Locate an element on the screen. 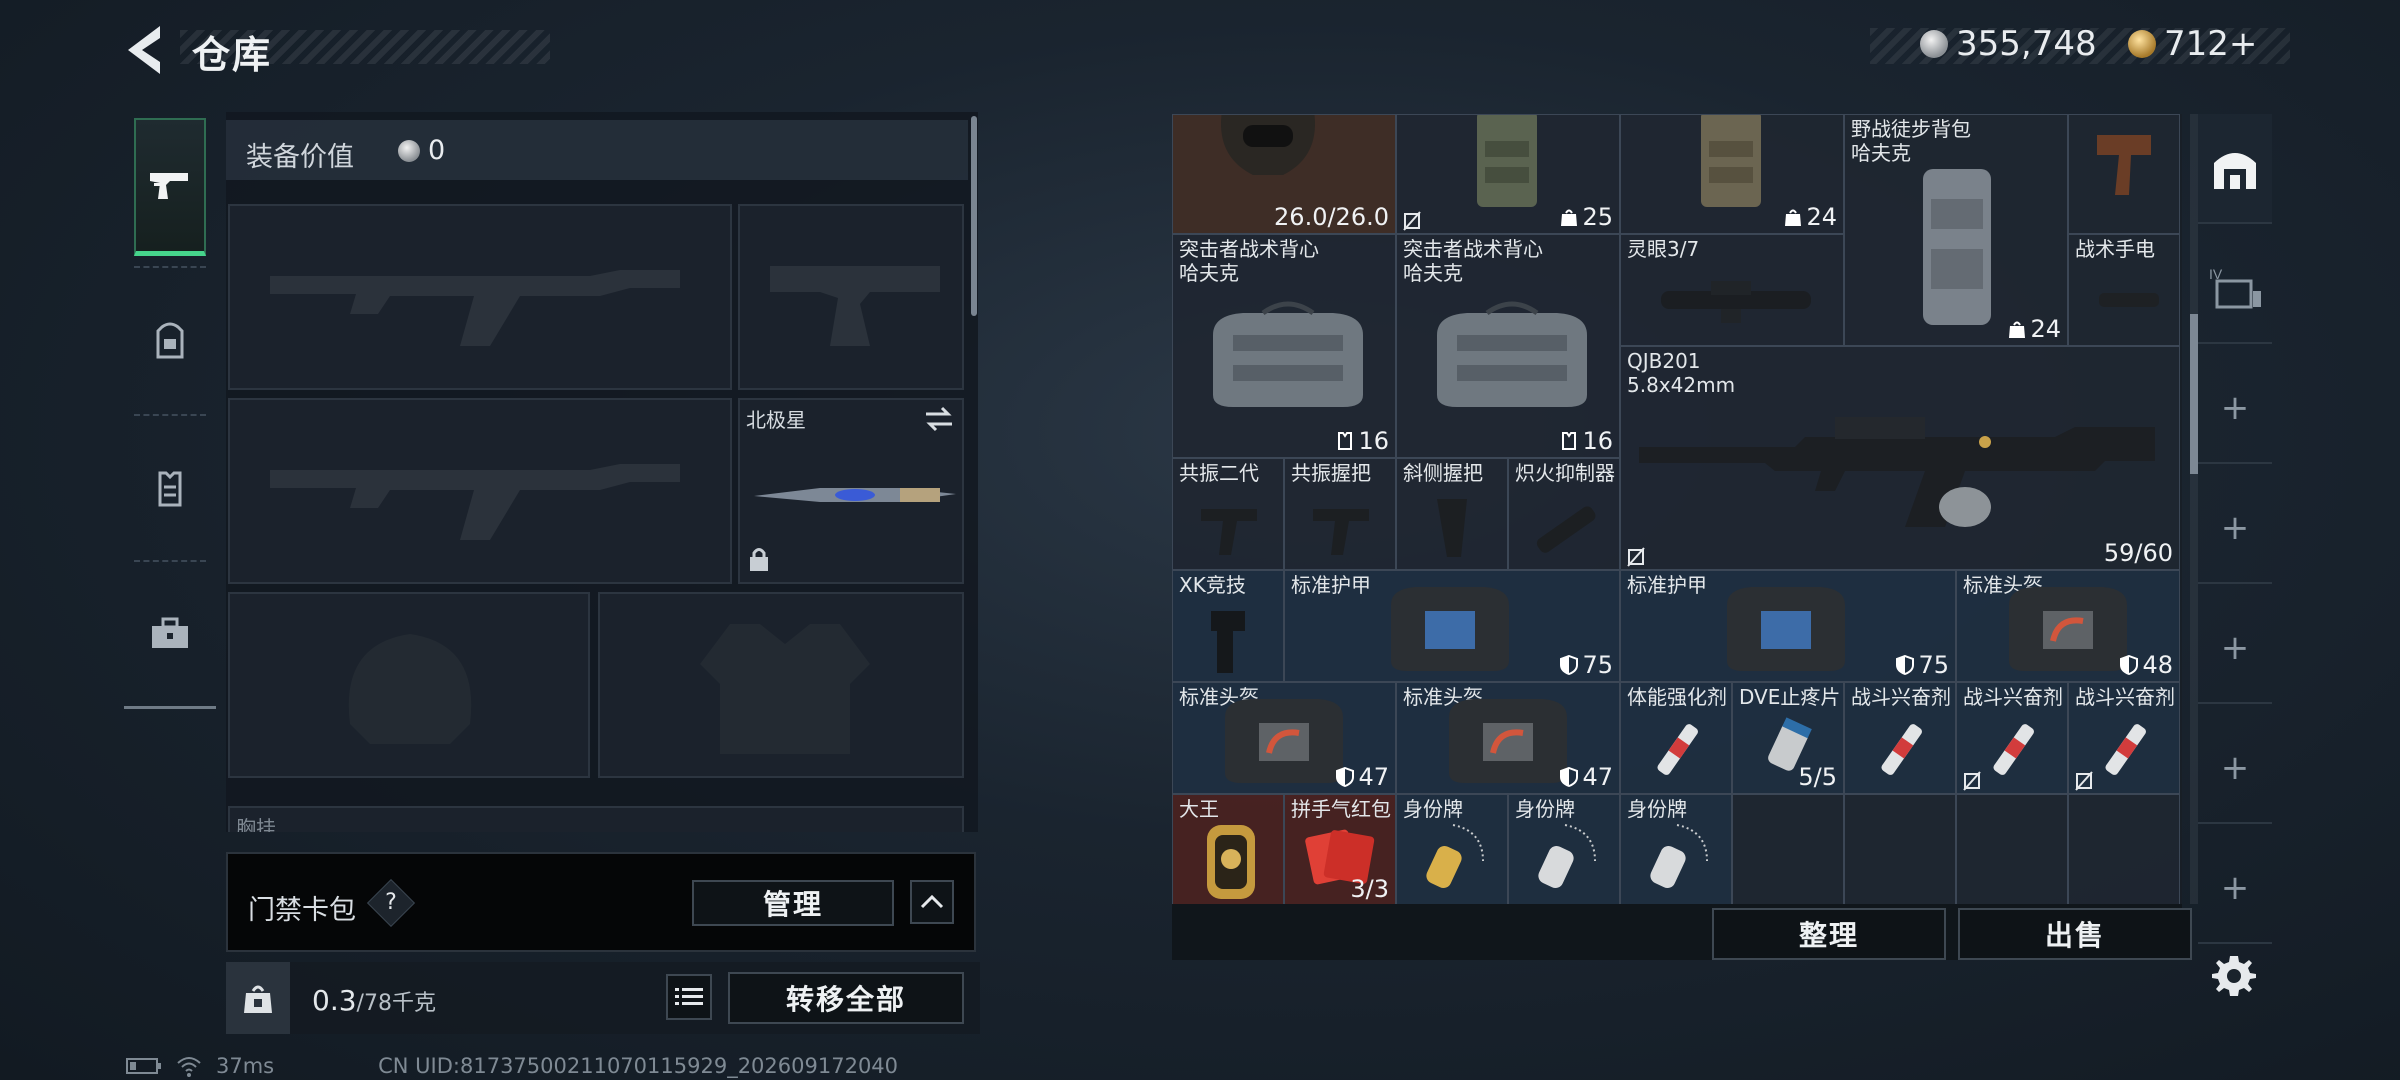  stash-tab-add-5: + is located at coordinates (2235, 889).